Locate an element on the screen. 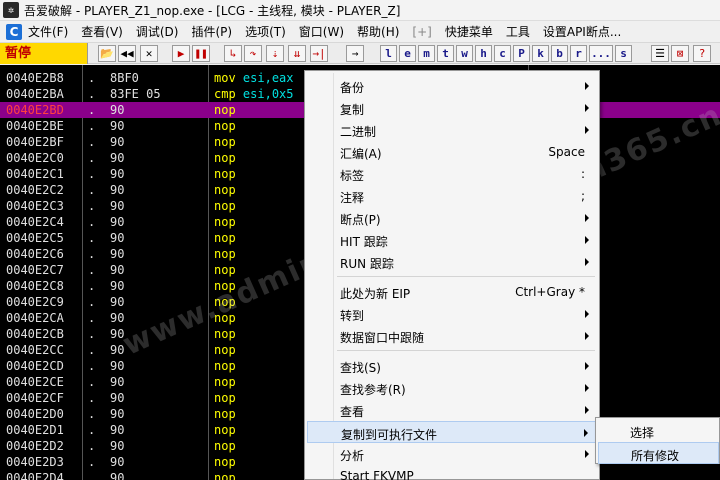  threads-button: t is located at coordinates (445, 53).